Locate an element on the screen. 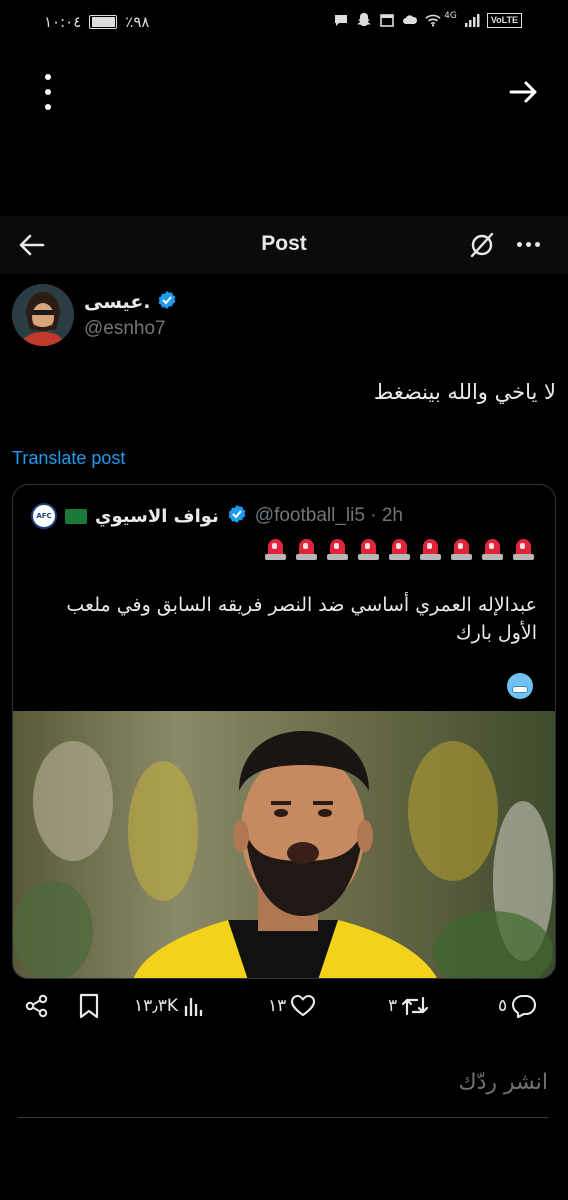  status-left: ١٠:٠٤ ٪٩٨ is located at coordinates (96, 22).